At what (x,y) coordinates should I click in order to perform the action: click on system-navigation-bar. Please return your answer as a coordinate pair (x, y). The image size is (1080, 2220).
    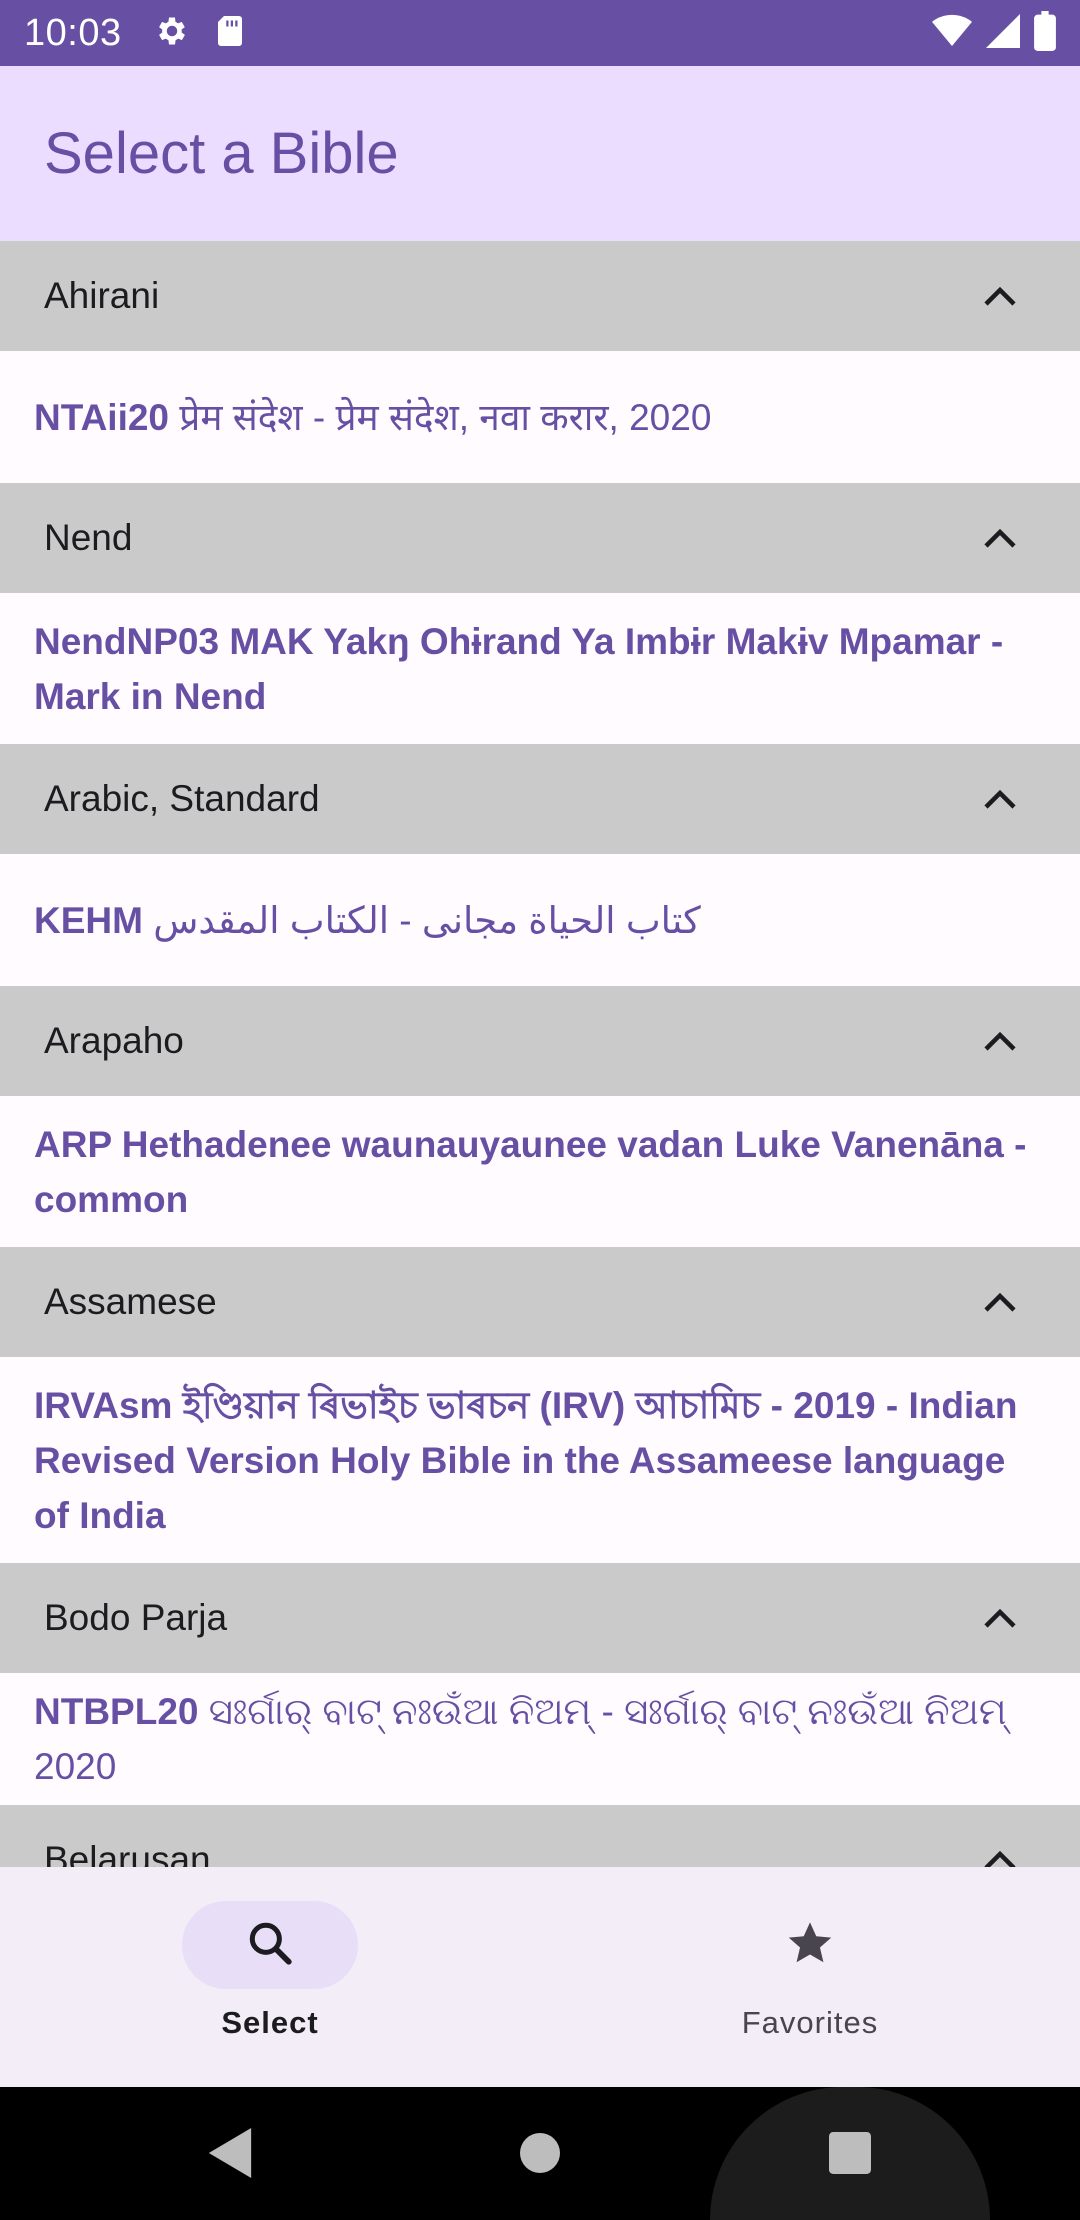
    Looking at the image, I should click on (540, 2153).